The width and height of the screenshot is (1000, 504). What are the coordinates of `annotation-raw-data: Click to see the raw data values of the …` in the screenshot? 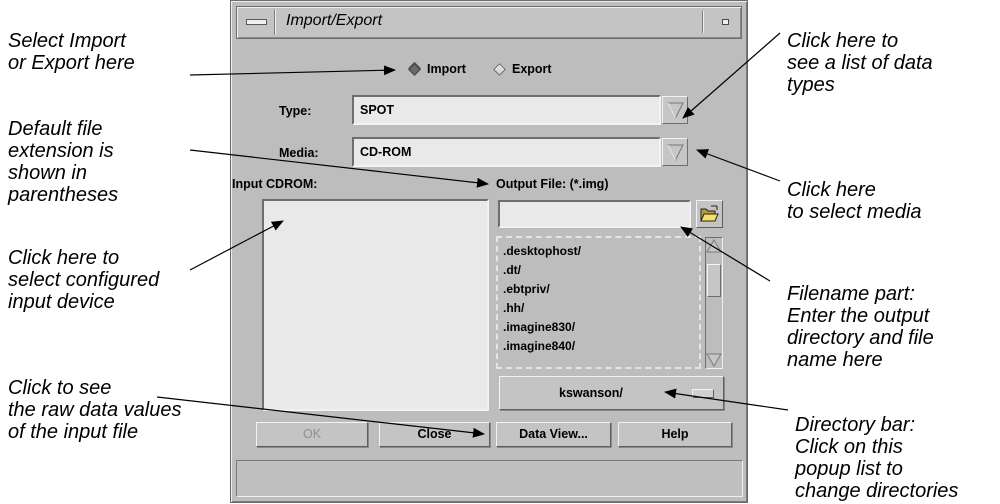 It's located at (95, 410).